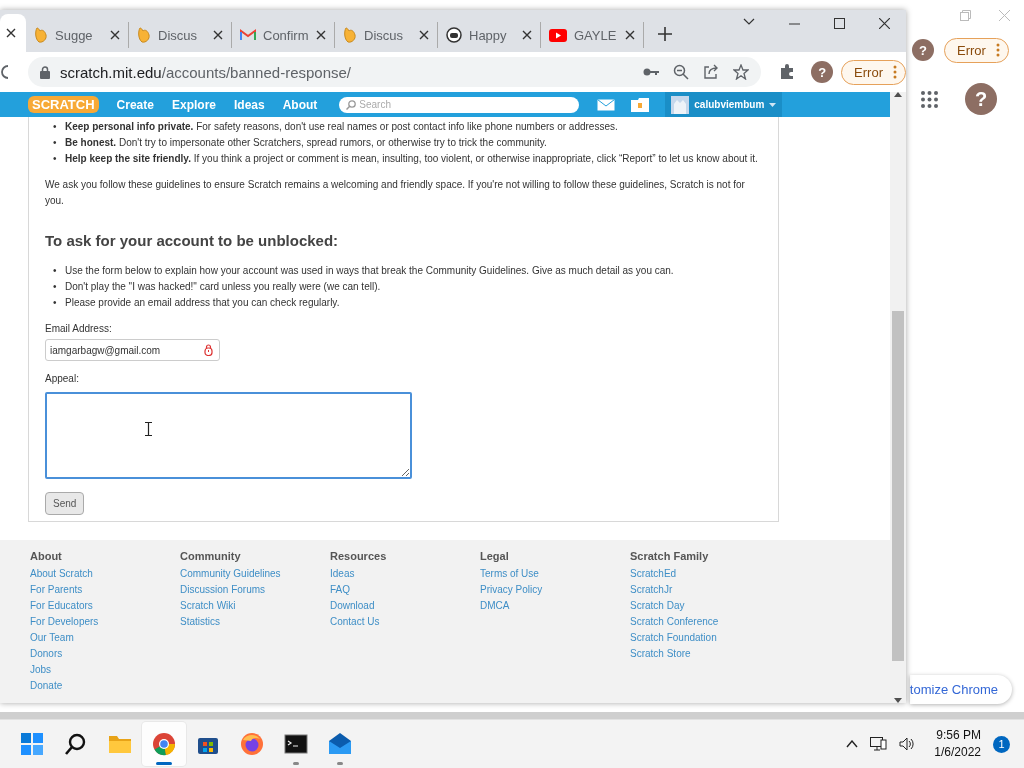  I want to click on scroll-down-icon, so click(898, 700).